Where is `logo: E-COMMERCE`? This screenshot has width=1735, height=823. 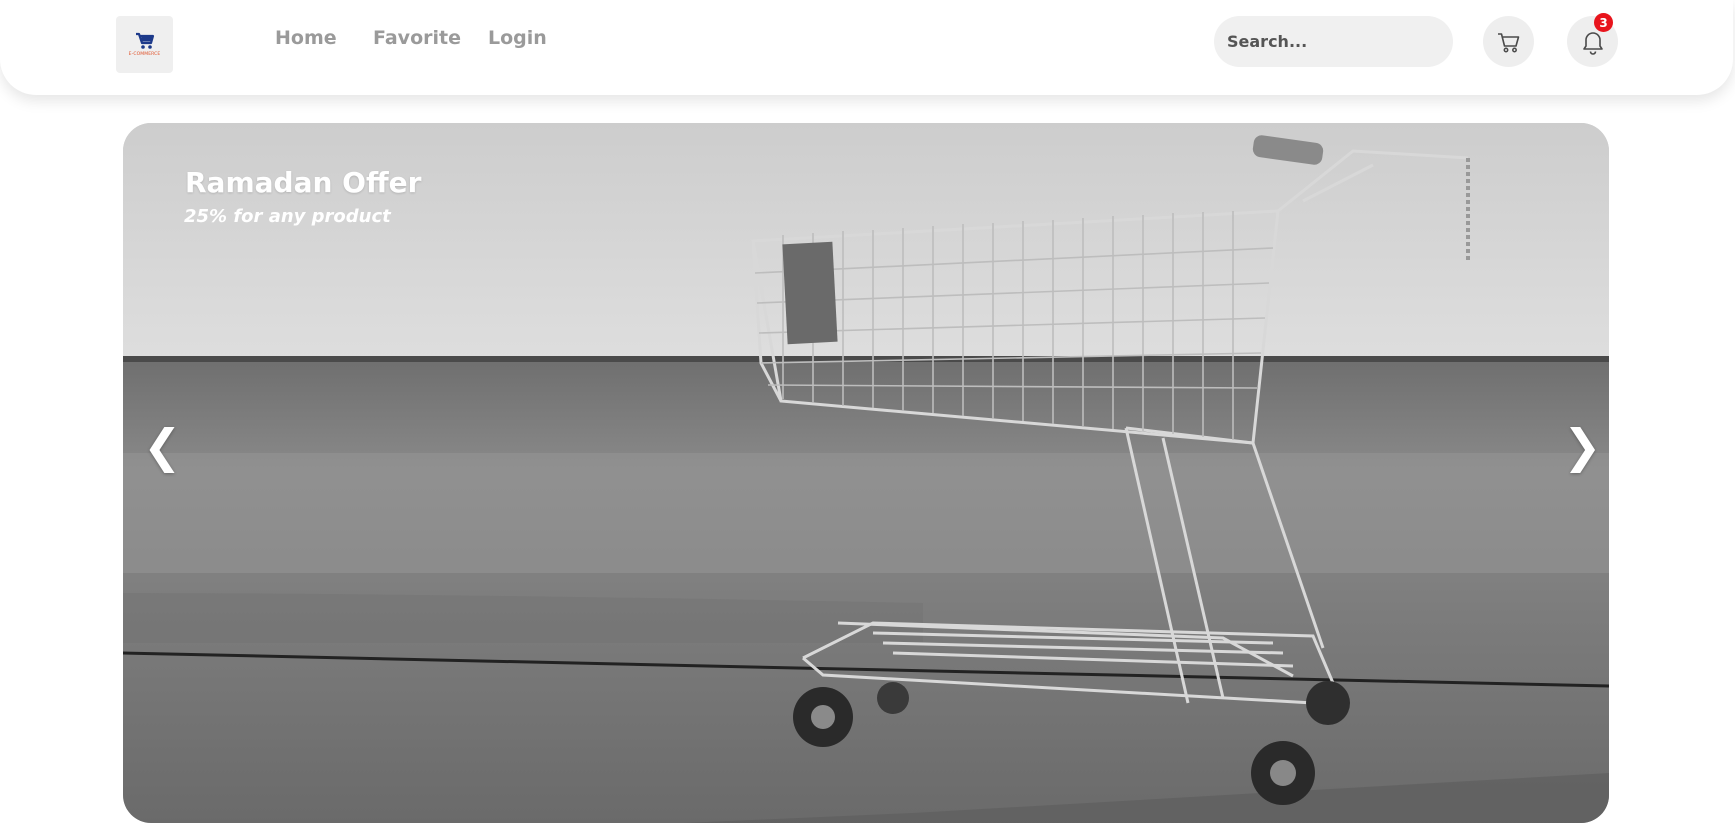 logo: E-COMMERCE is located at coordinates (144, 44).